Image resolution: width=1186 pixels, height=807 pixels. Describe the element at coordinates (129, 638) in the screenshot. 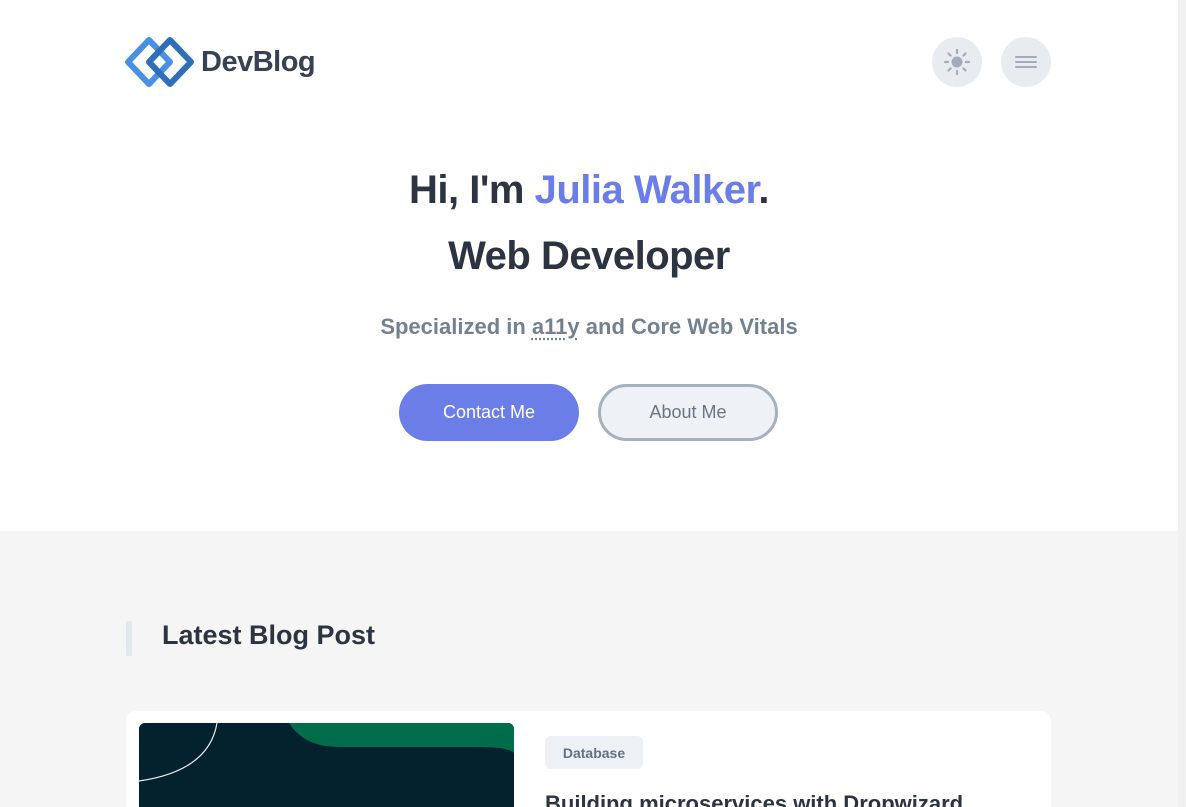

I see `section-accent-bar` at that location.